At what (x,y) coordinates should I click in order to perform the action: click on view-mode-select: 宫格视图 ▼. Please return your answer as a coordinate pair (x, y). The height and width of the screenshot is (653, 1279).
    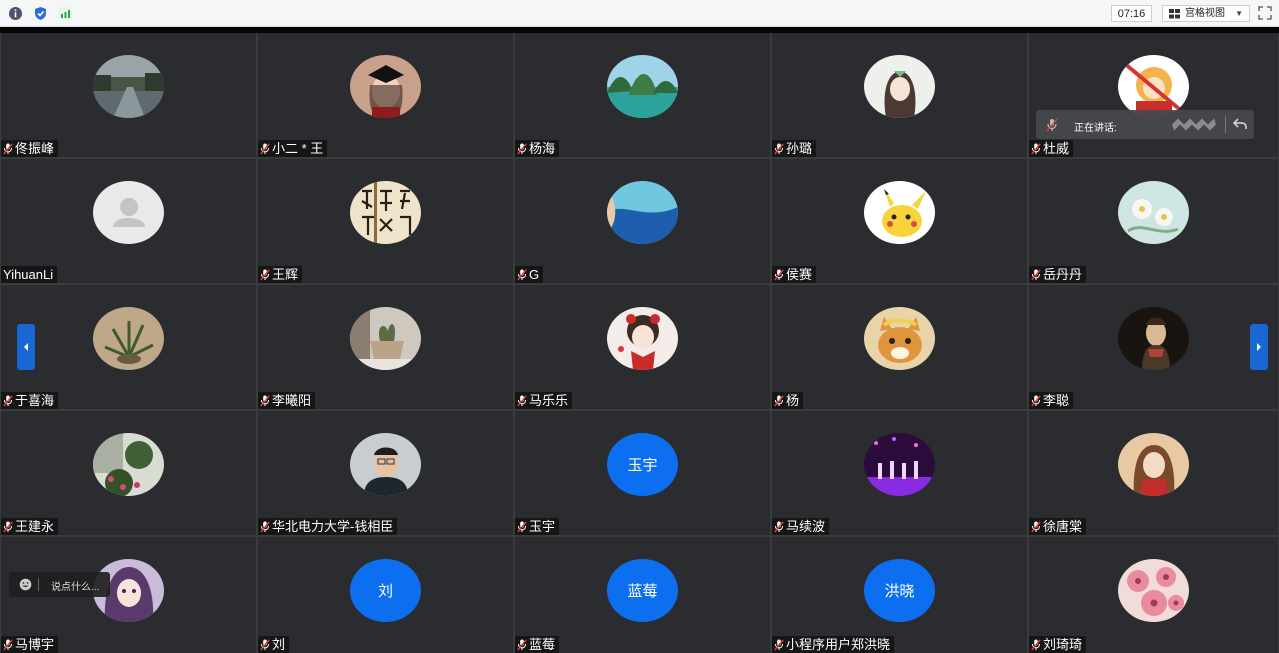
    Looking at the image, I should click on (1206, 13).